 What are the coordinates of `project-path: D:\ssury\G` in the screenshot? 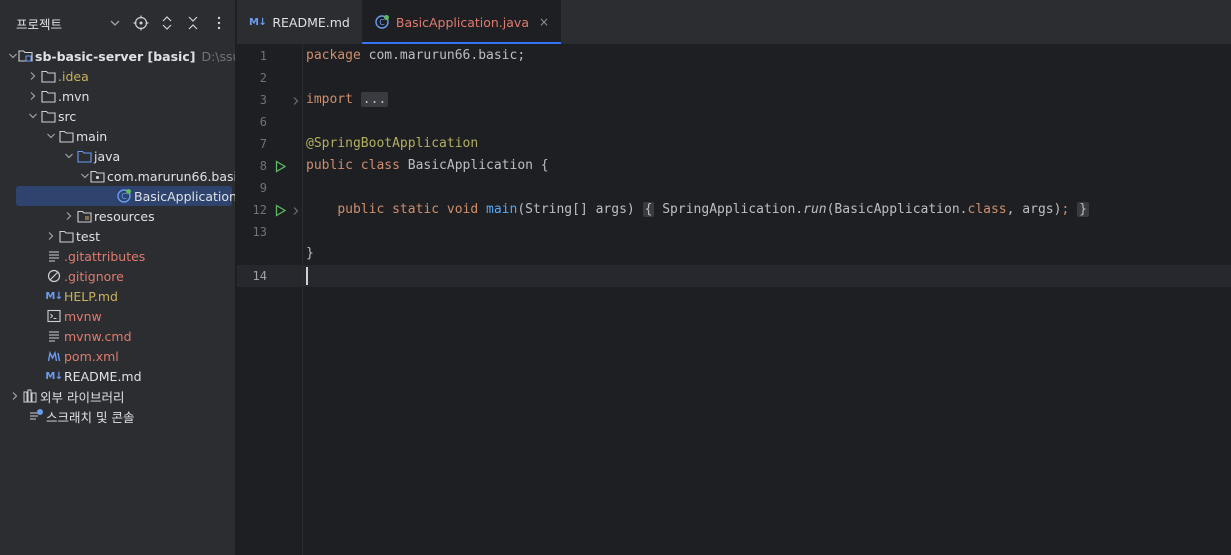 It's located at (218, 56).